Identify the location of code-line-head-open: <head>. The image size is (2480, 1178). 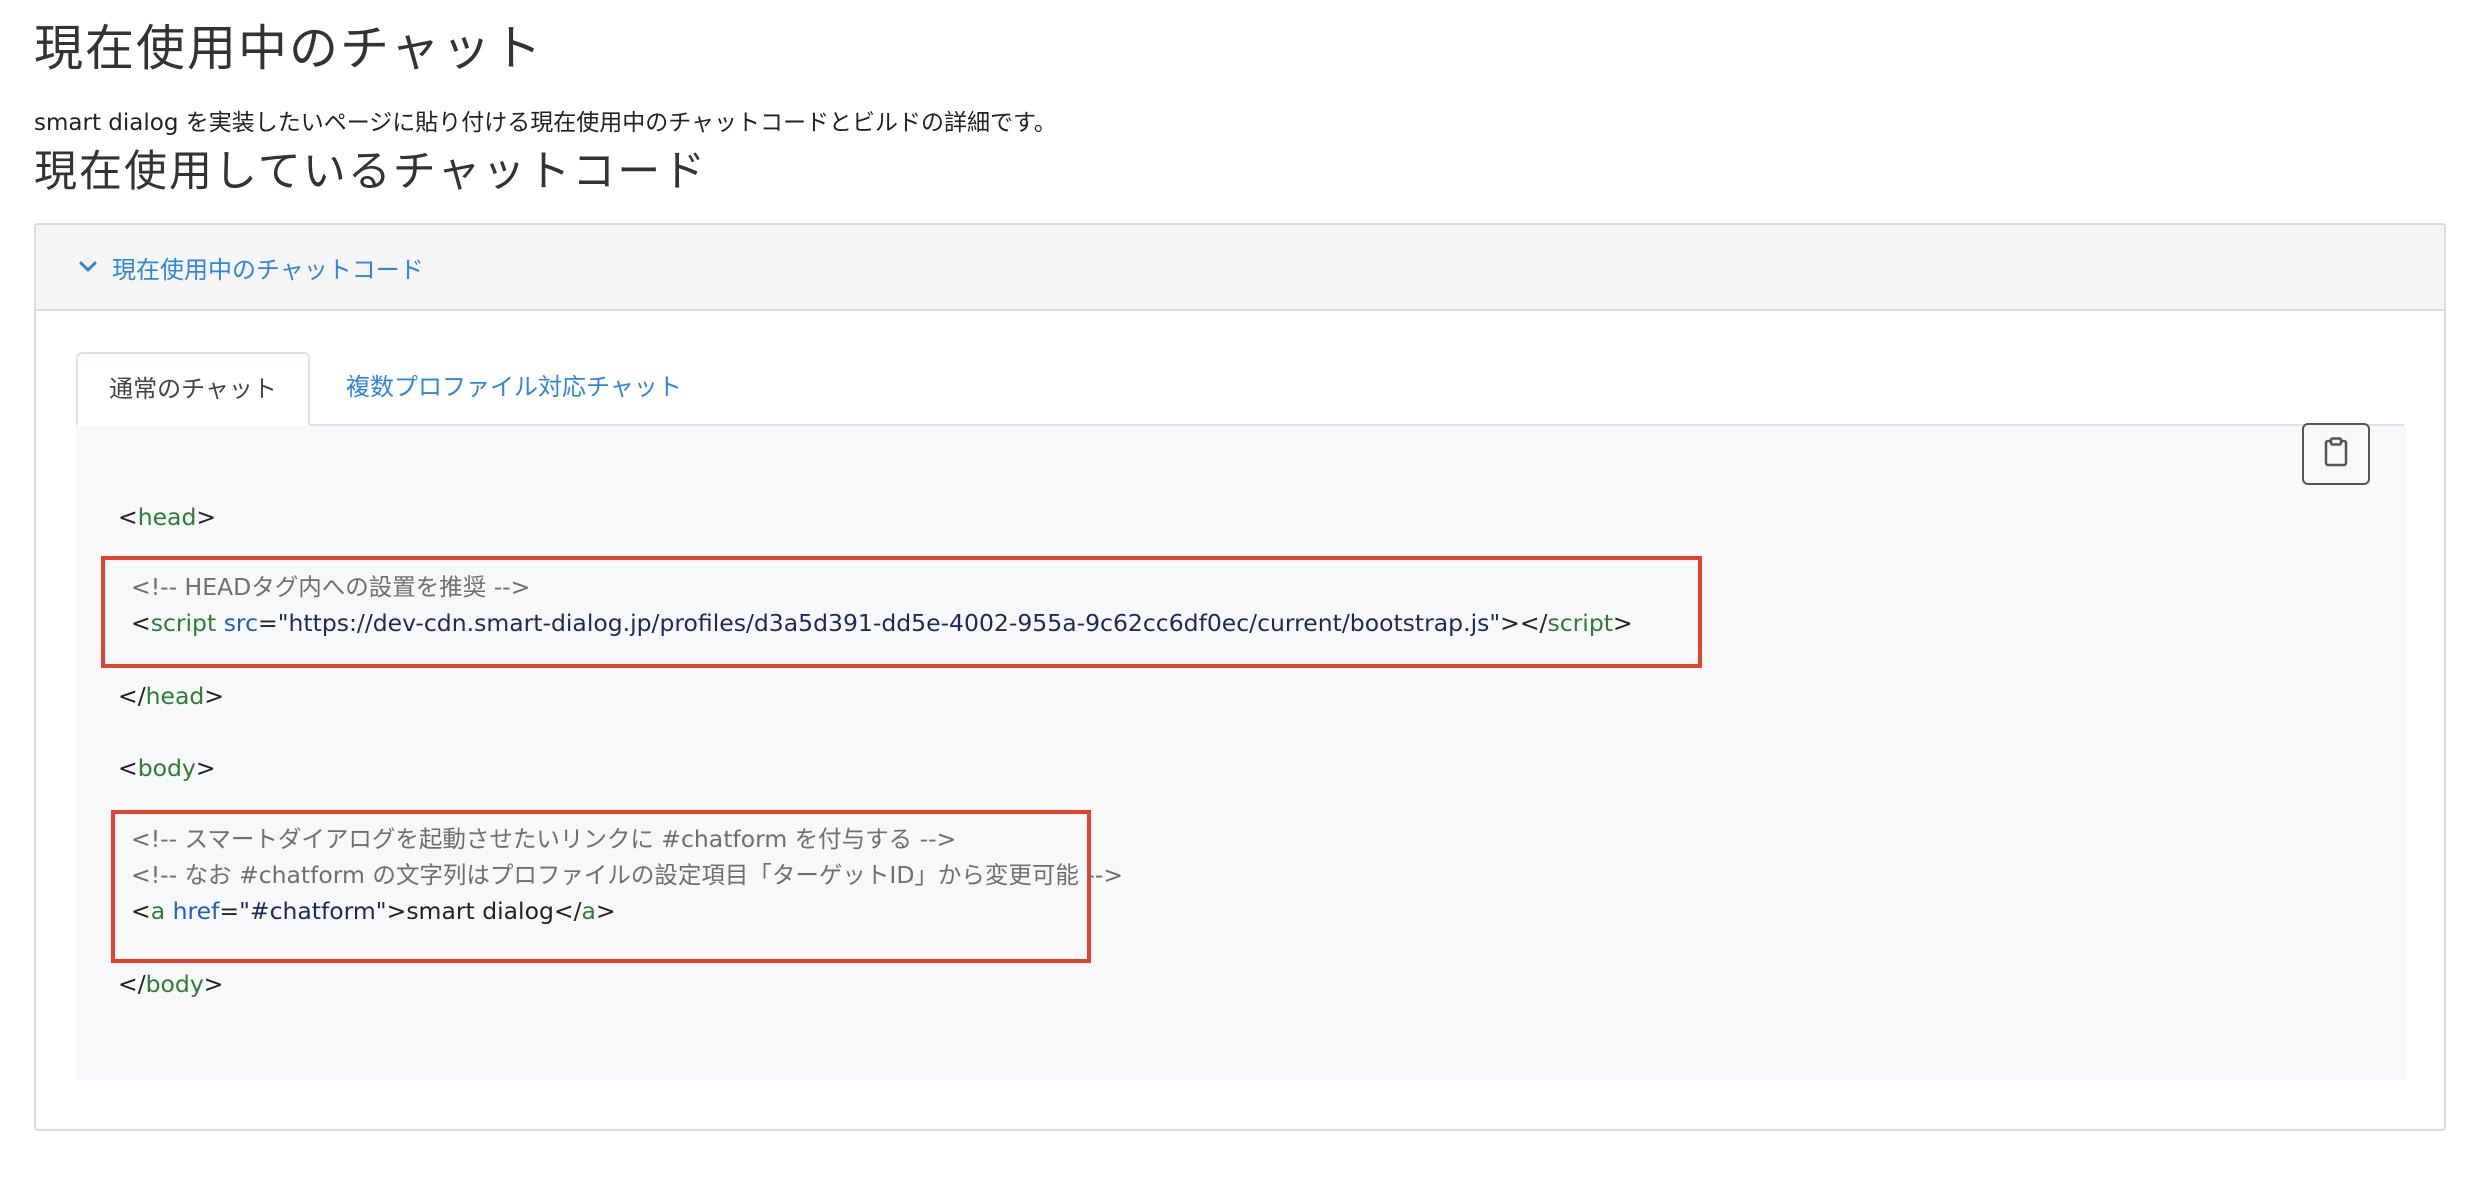
(167, 517).